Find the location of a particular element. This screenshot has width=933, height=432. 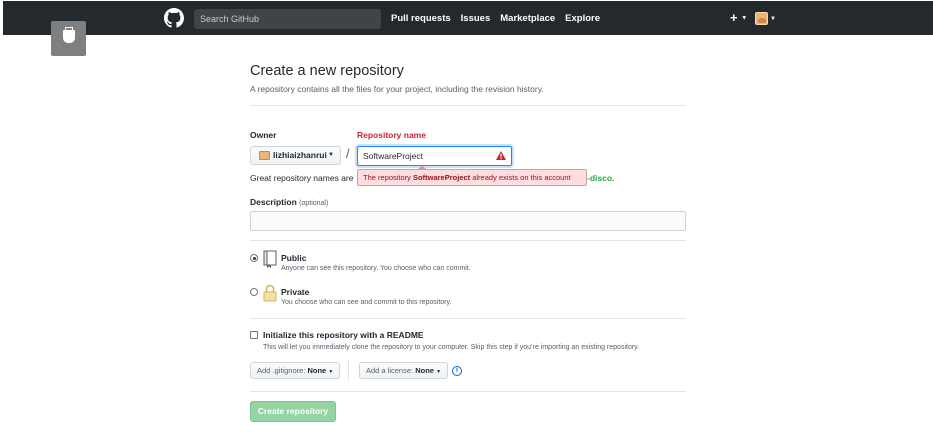

nav-issues: Issues is located at coordinates (476, 19).